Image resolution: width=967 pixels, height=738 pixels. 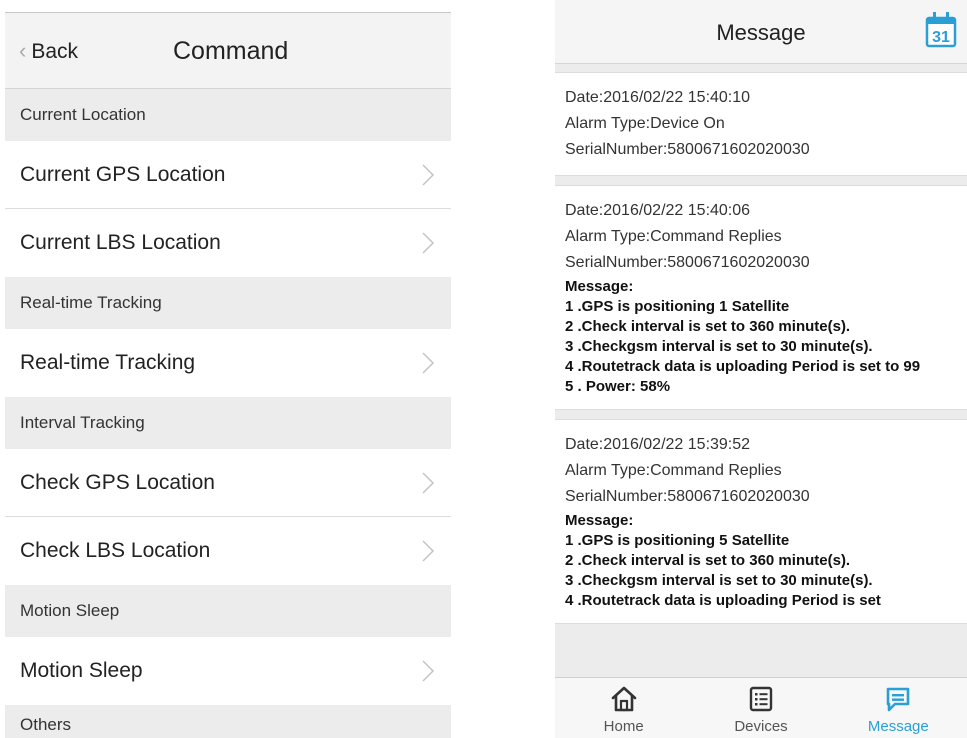 I want to click on tab-message: Message, so click(x=898, y=708).